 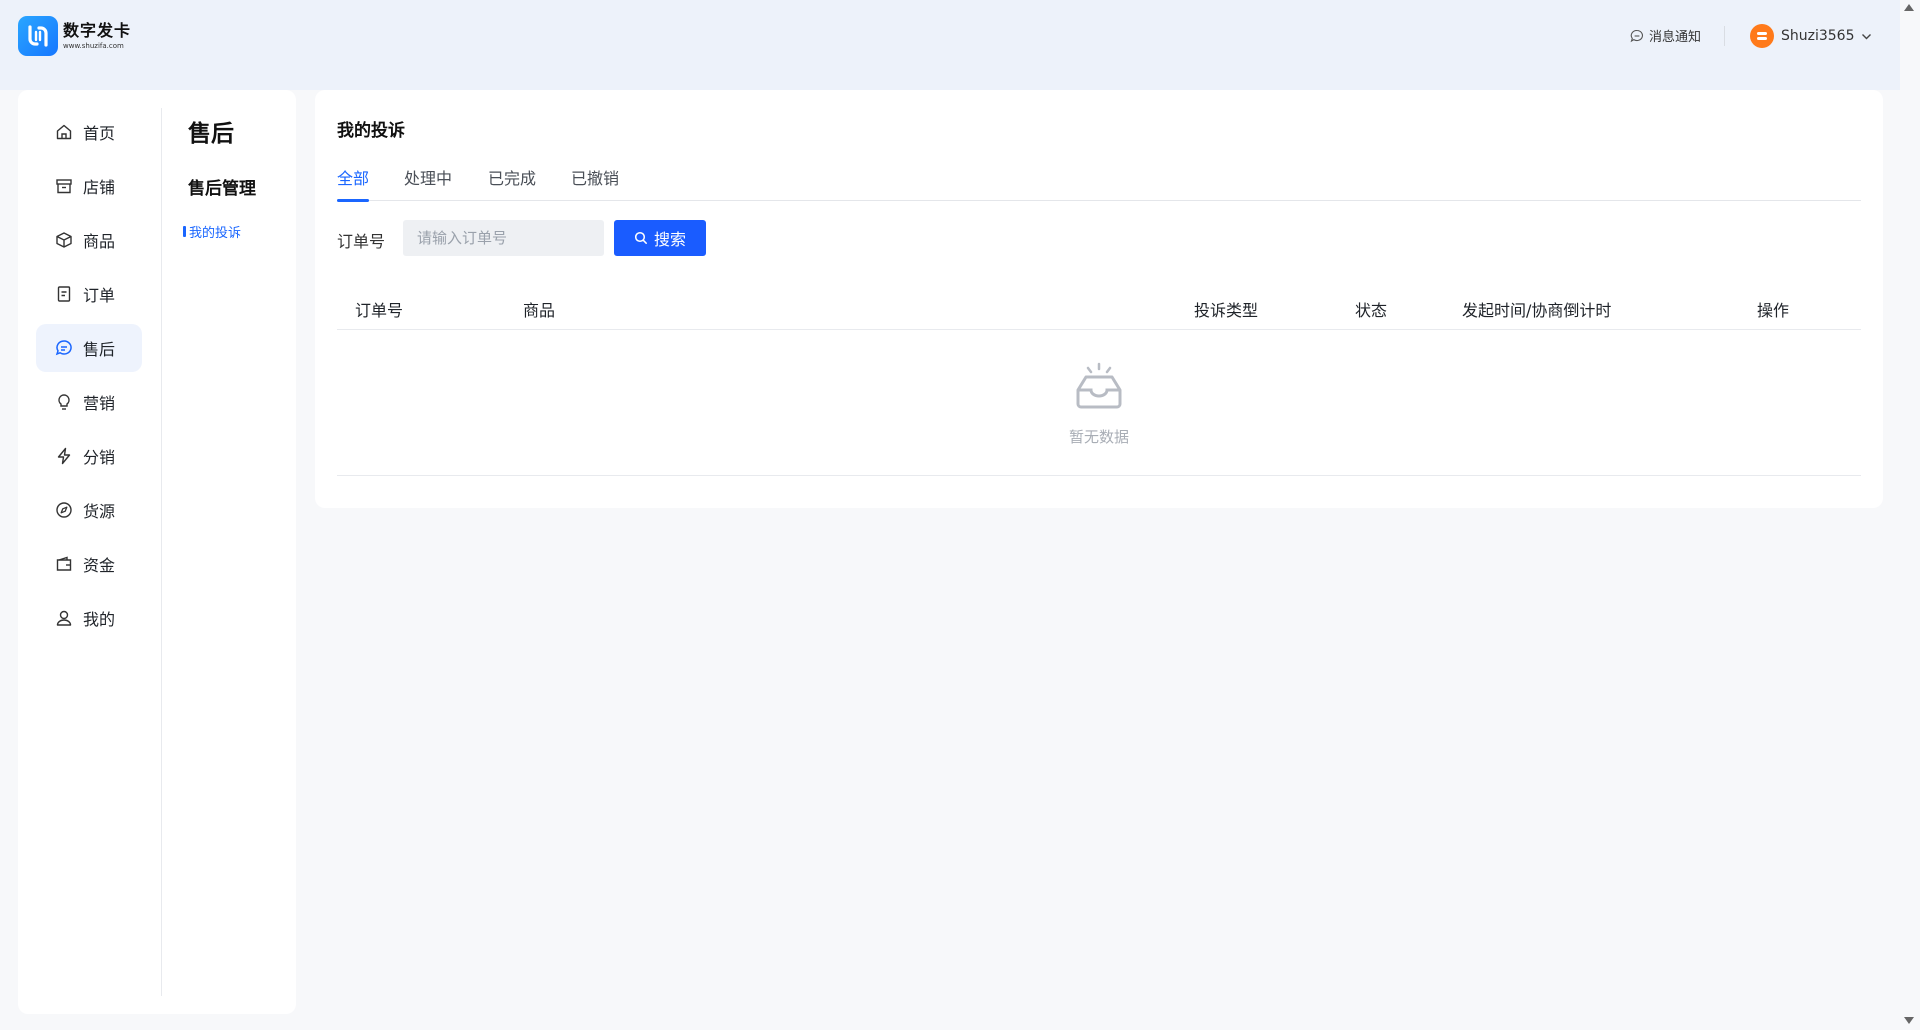 I want to click on search-icon, so click(x=640, y=237).